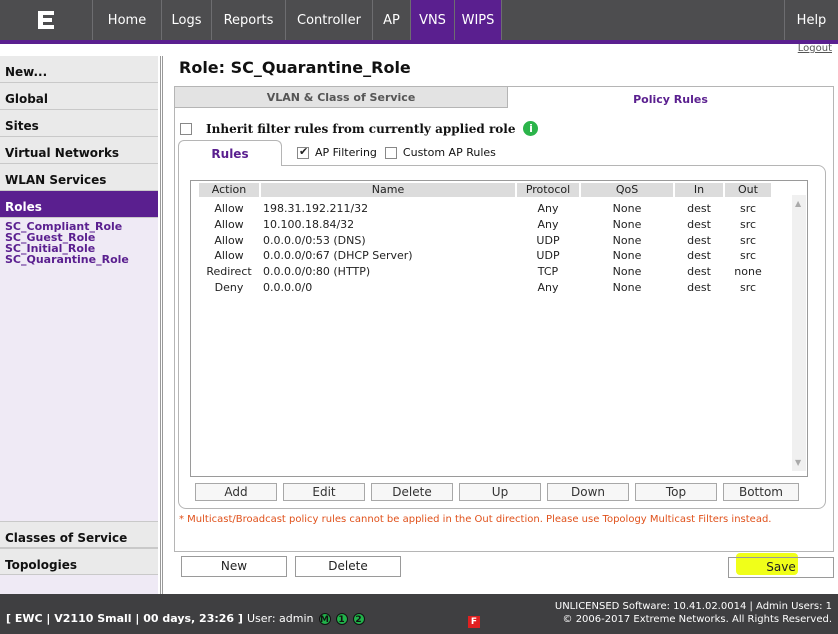 This screenshot has height=634, width=838. What do you see at coordinates (548, 272) in the screenshot?
I see `cell-protocol: TCP` at bounding box center [548, 272].